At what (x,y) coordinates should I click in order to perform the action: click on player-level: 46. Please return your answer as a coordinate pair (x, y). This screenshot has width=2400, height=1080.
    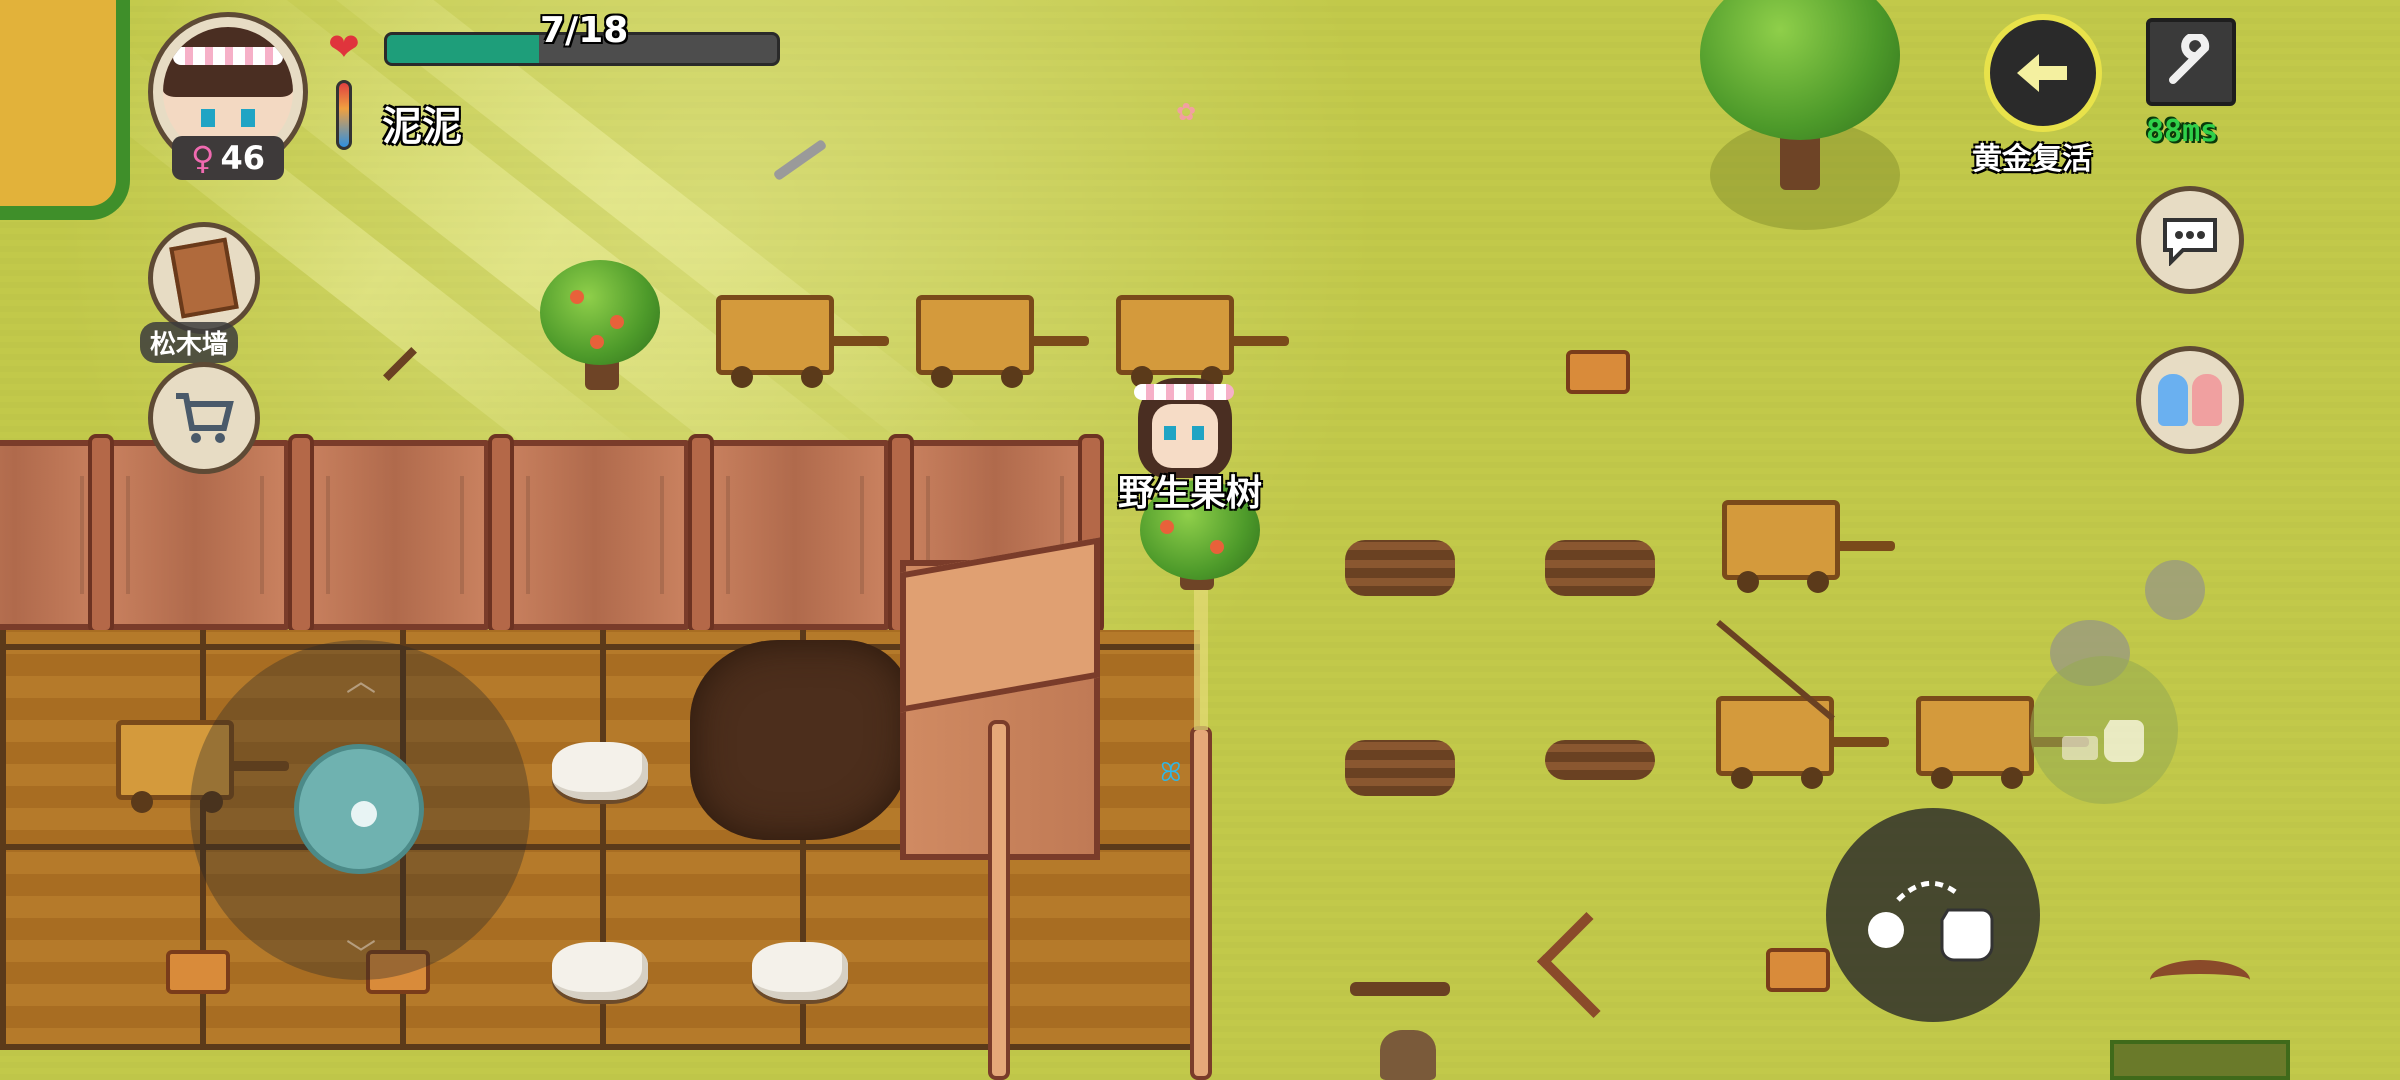
    Looking at the image, I should click on (242, 158).